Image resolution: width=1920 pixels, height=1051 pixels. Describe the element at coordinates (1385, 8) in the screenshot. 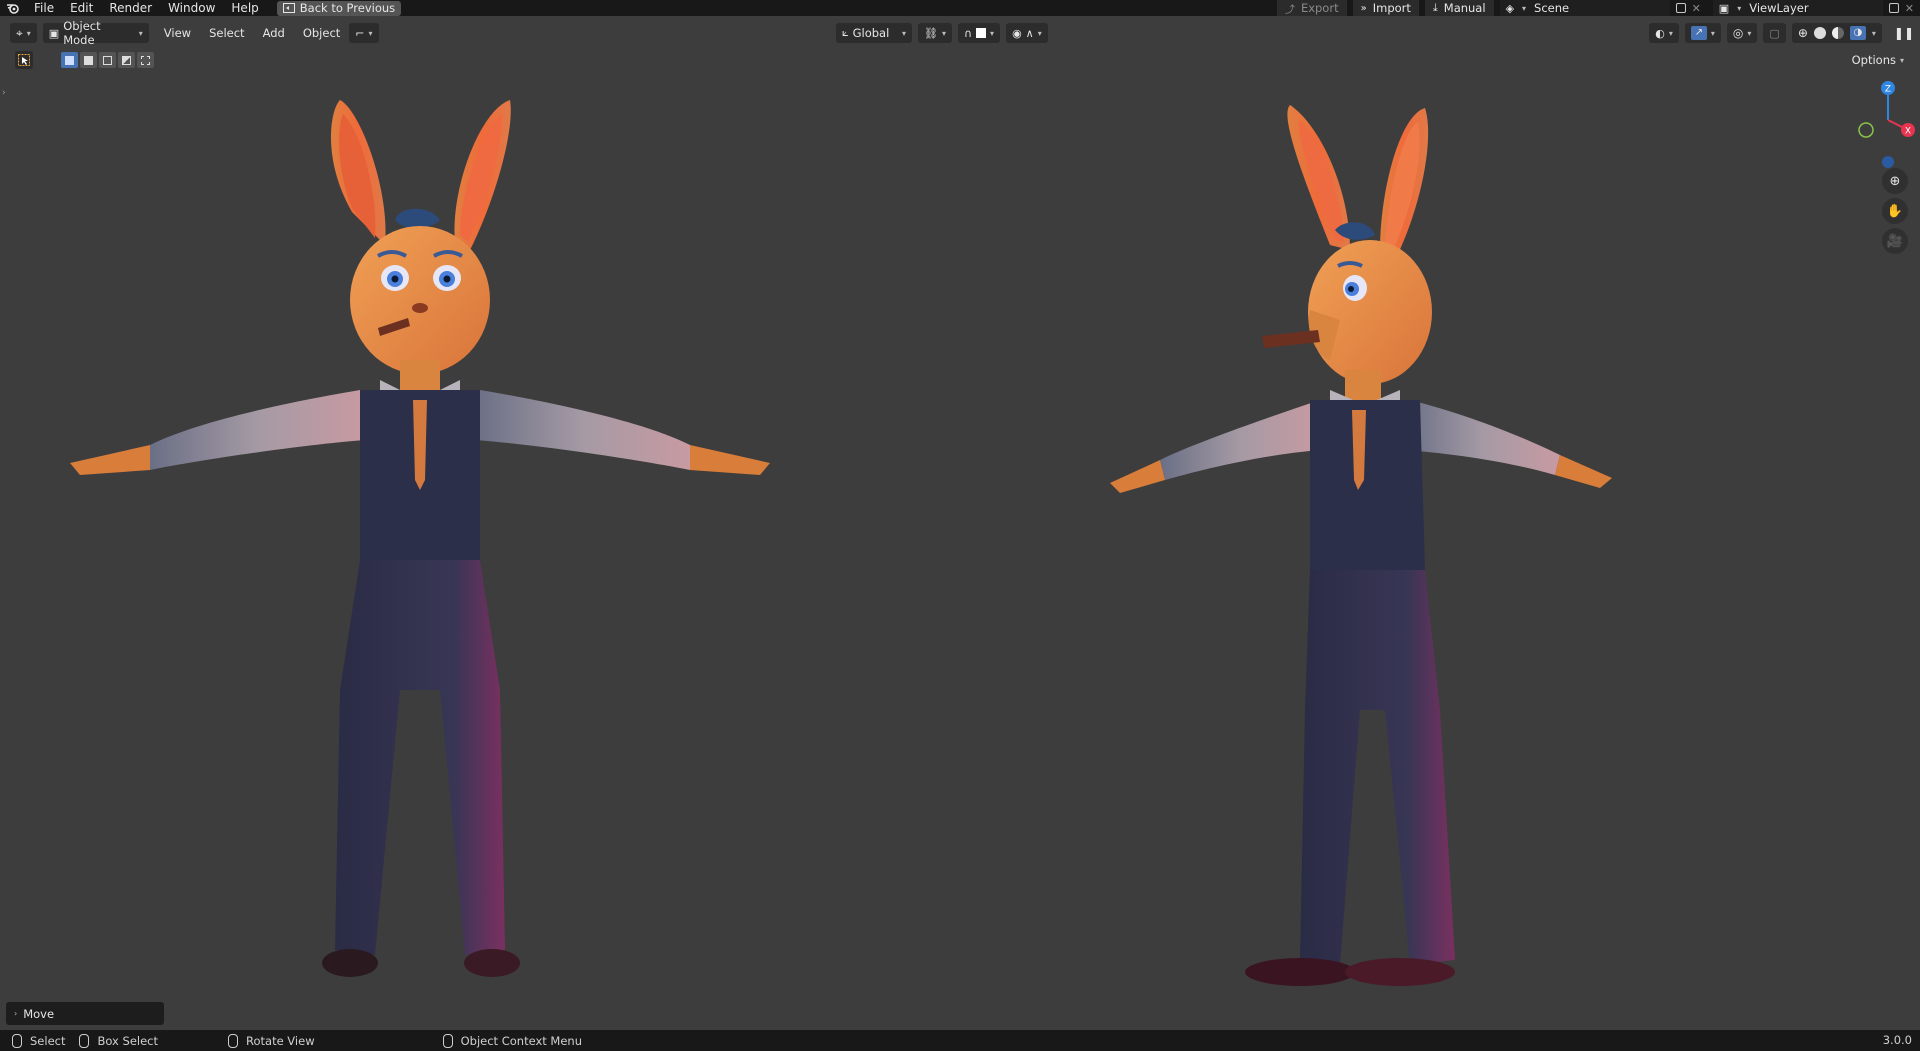

I see `import-button: » Import` at that location.